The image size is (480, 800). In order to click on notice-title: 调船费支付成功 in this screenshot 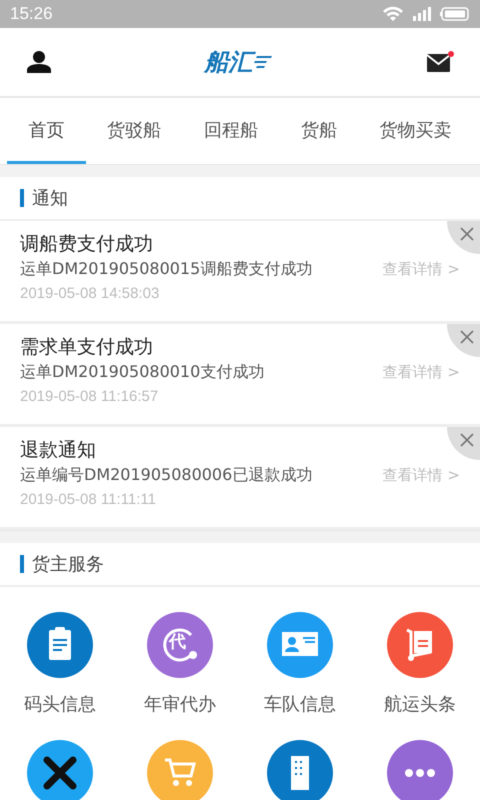, I will do `click(87, 244)`.